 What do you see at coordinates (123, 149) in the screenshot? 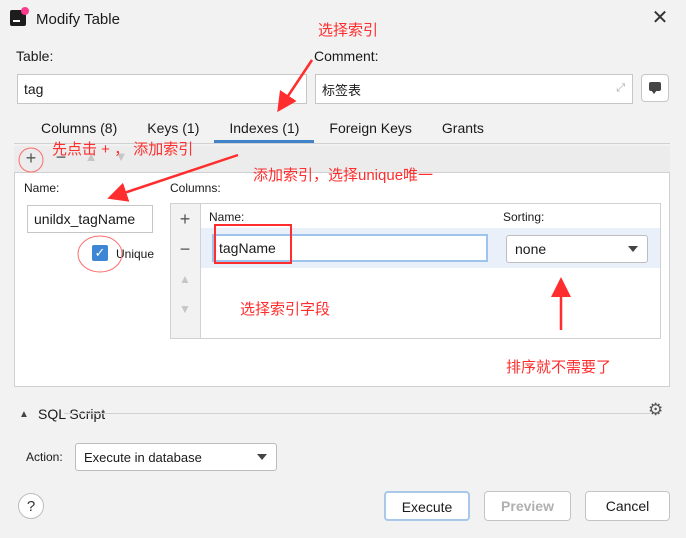
I see `annotation-click-add: 先点击 + ， 添加索引` at bounding box center [123, 149].